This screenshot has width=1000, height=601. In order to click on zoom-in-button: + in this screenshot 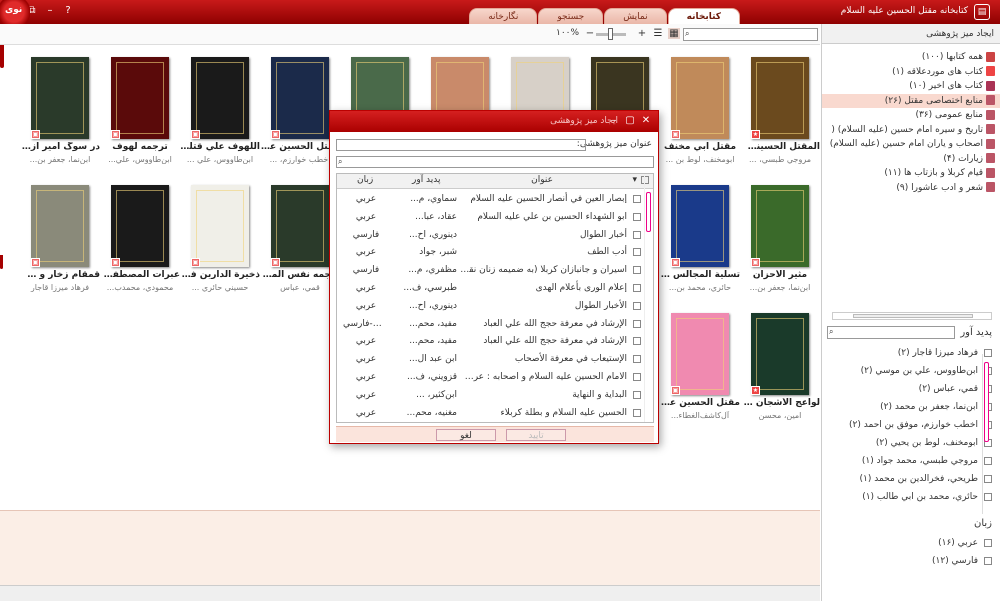, I will do `click(642, 33)`.